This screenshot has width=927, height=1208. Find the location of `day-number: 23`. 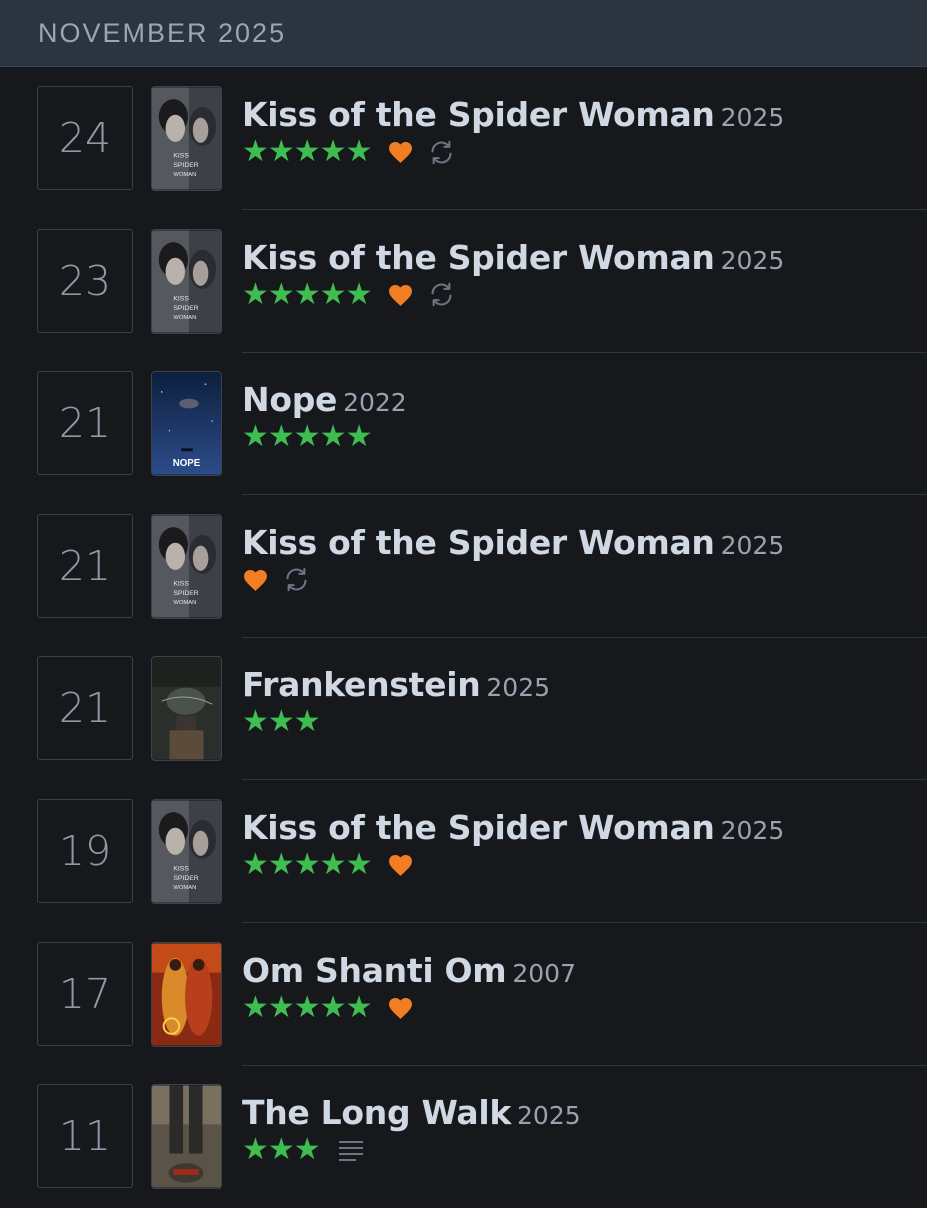

day-number: 23 is located at coordinates (85, 280).